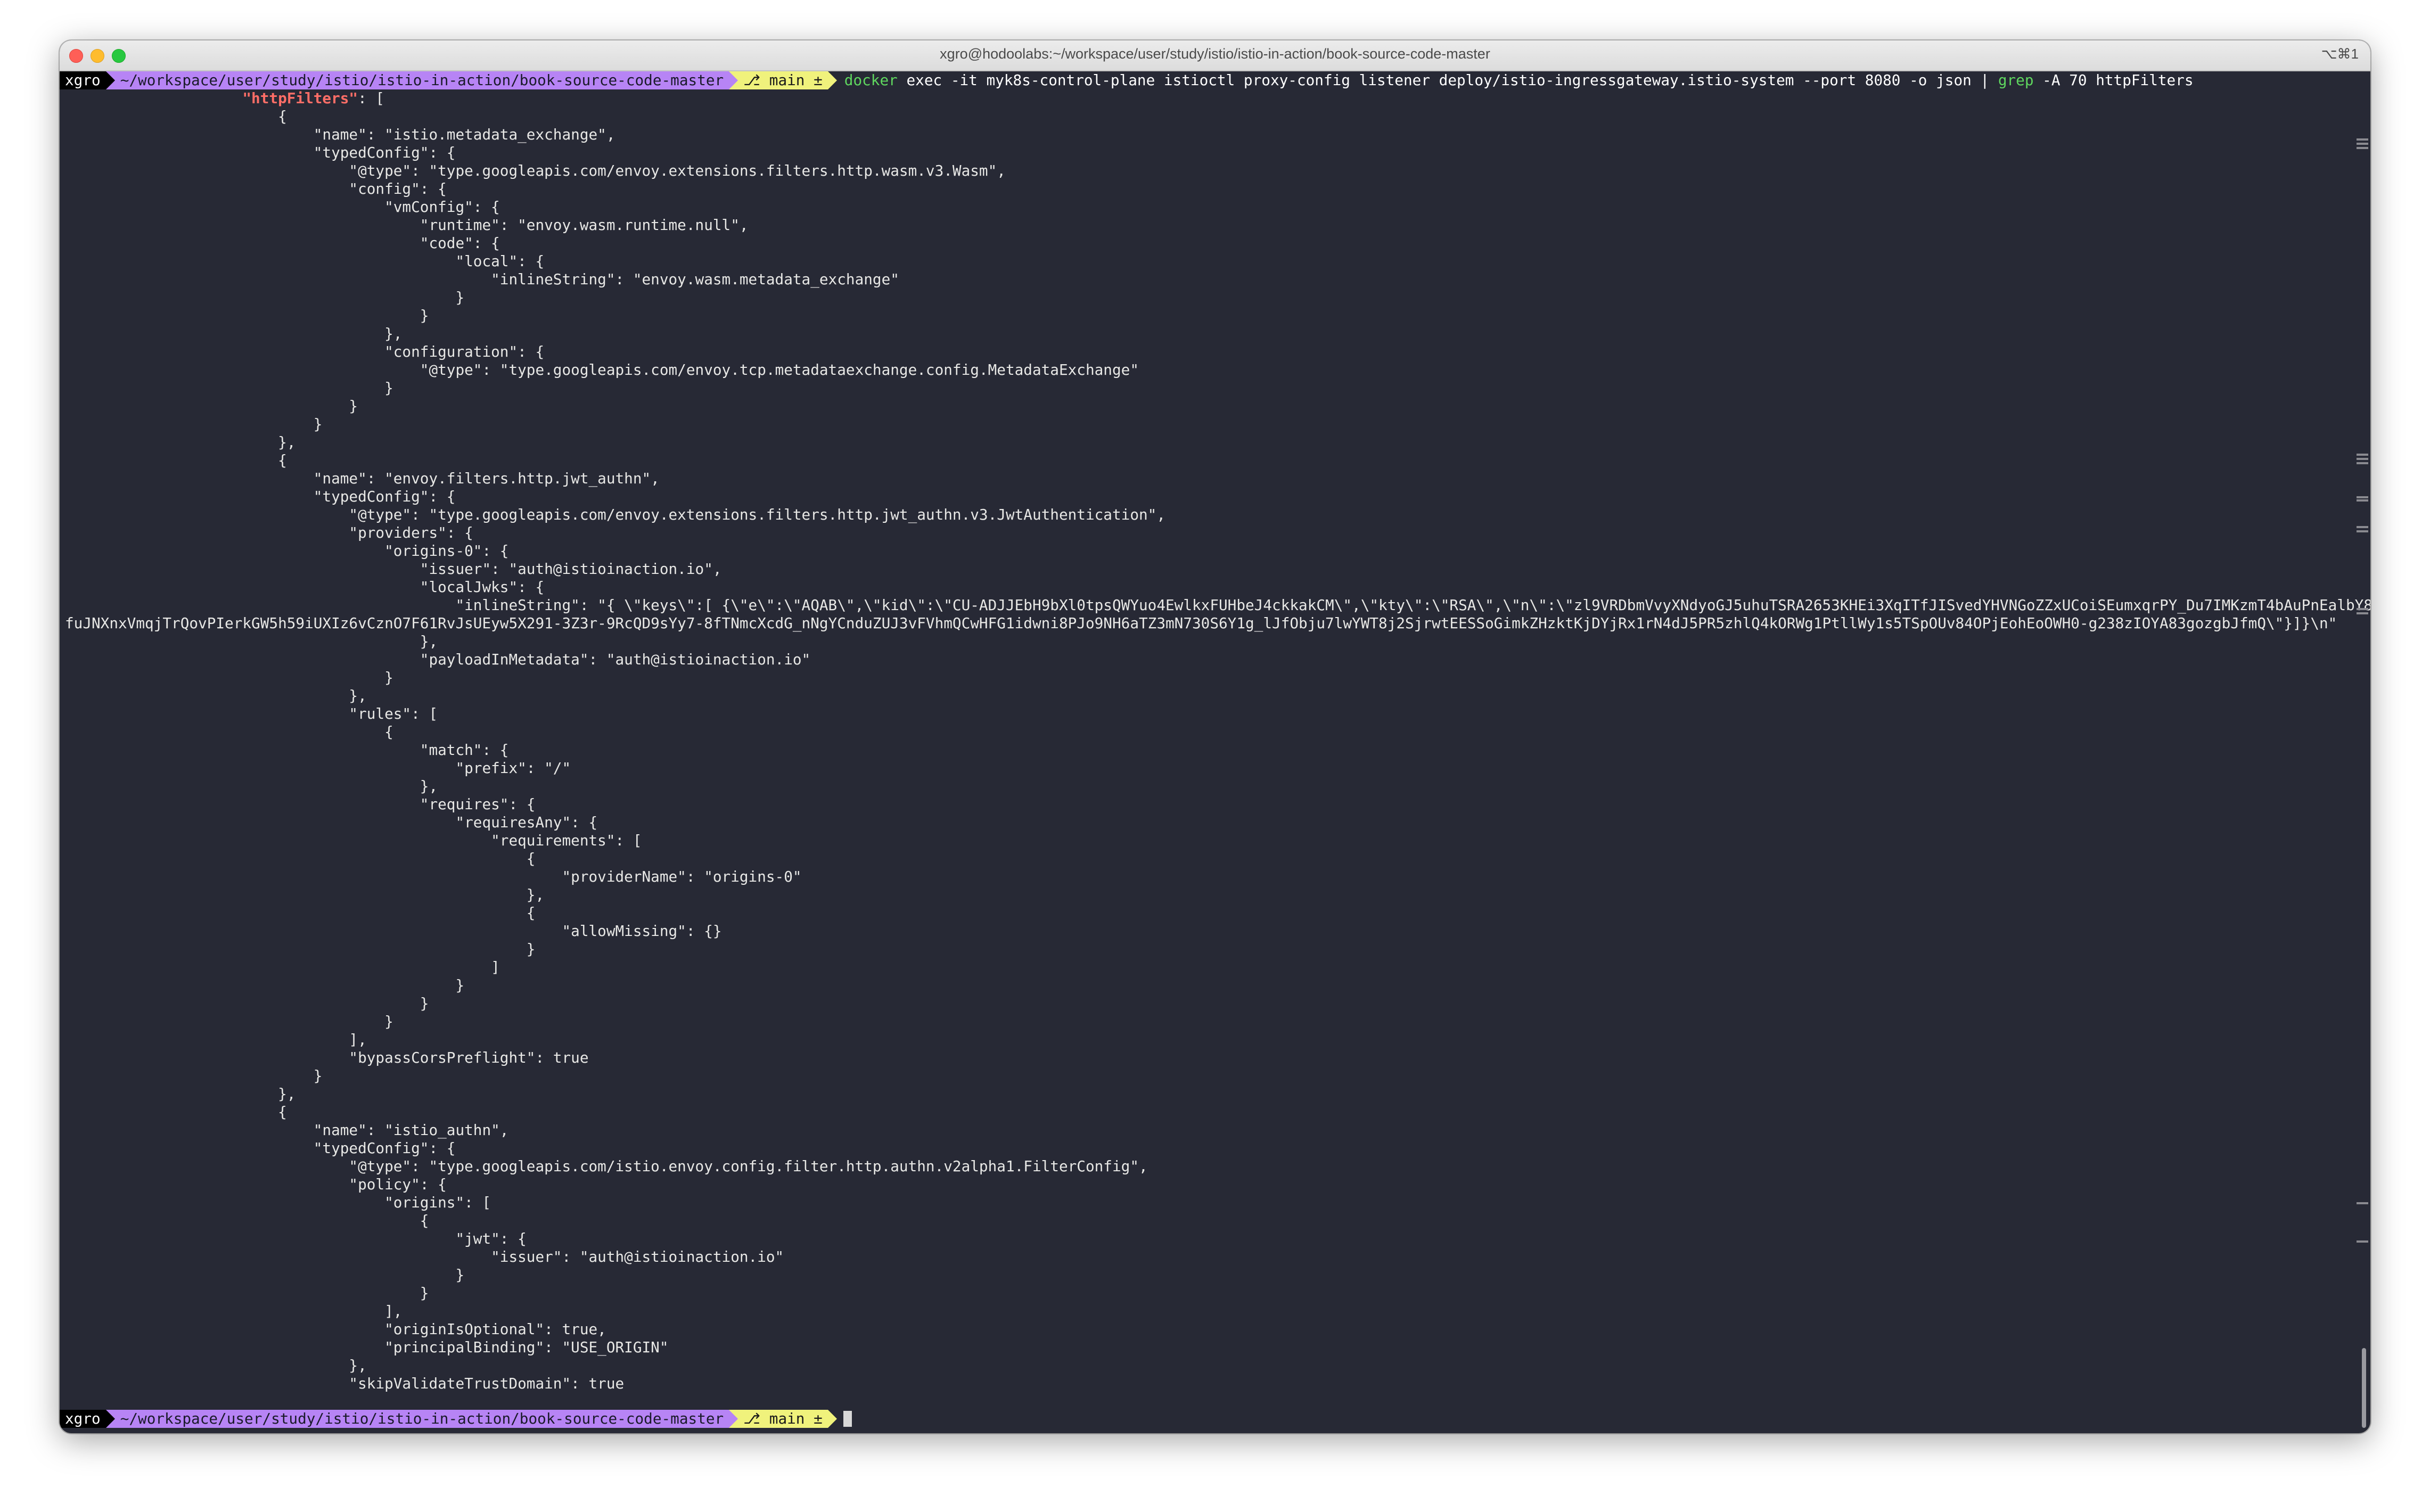  What do you see at coordinates (287, 750) in the screenshot?
I see `output-line: "match": {` at bounding box center [287, 750].